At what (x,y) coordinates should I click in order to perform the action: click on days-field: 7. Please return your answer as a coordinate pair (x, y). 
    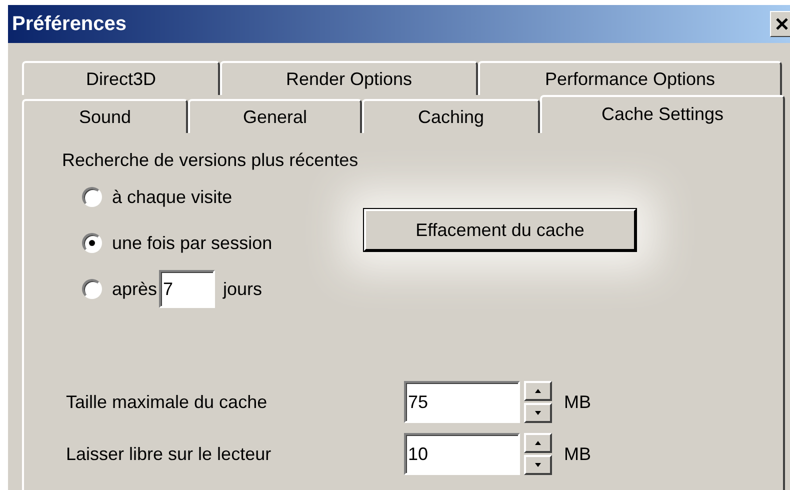
    Looking at the image, I should click on (187, 289).